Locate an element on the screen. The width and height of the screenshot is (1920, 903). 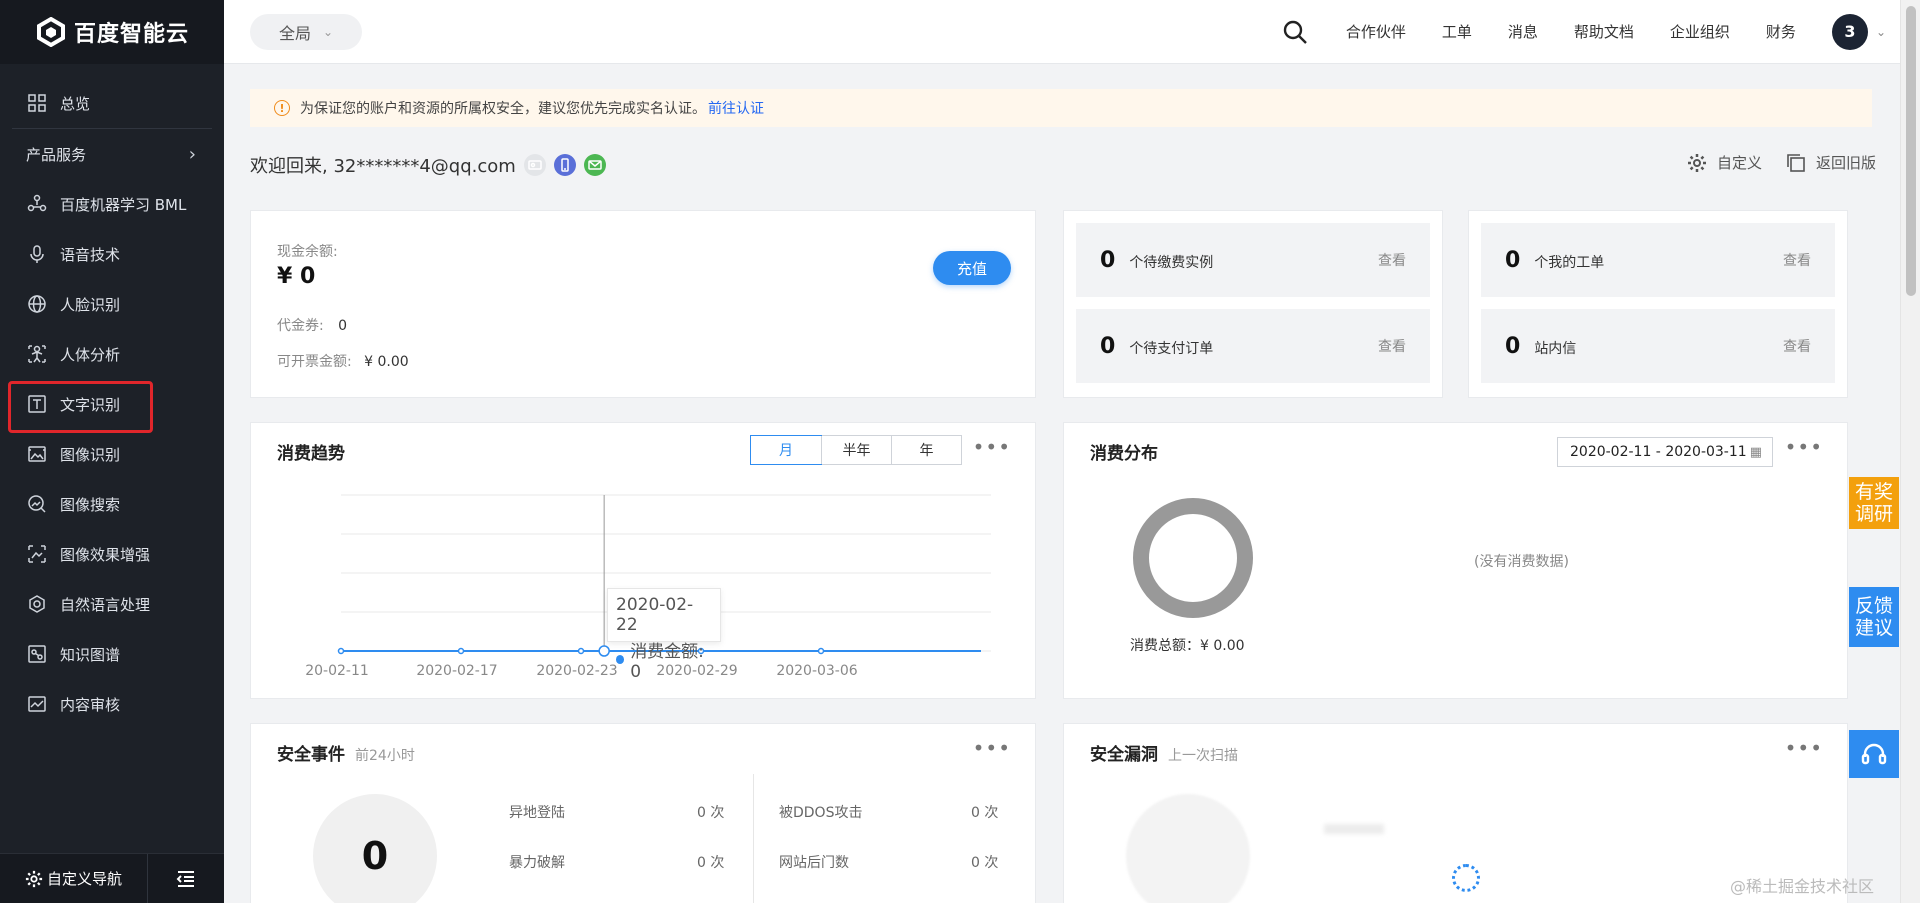
image-enhance-icon is located at coordinates (37, 554).